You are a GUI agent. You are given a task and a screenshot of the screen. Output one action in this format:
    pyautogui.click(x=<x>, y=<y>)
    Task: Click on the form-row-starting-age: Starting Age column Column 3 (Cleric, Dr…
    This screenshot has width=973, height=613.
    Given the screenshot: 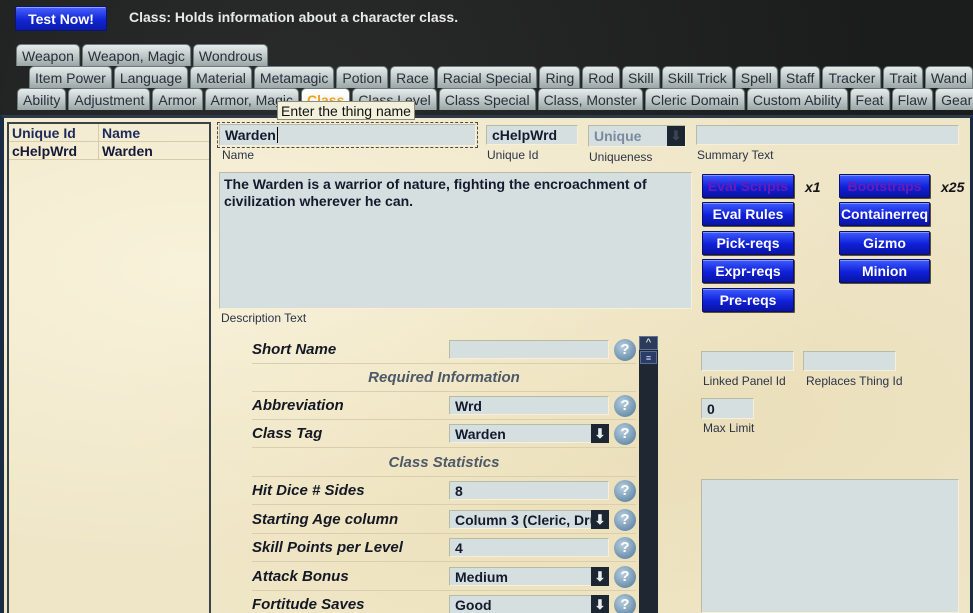 What is the action you would take?
    pyautogui.click(x=444, y=520)
    